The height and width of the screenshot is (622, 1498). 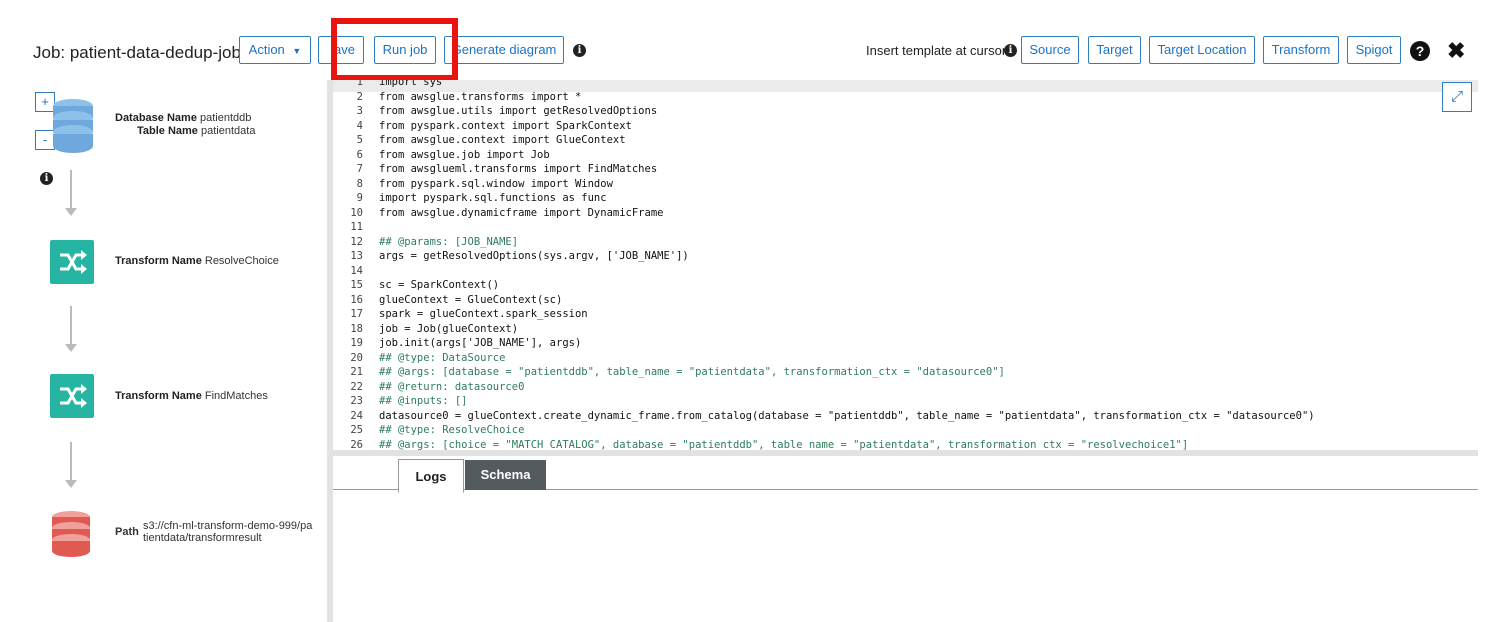 What do you see at coordinates (394, 49) in the screenshot?
I see `highlight-annotation` at bounding box center [394, 49].